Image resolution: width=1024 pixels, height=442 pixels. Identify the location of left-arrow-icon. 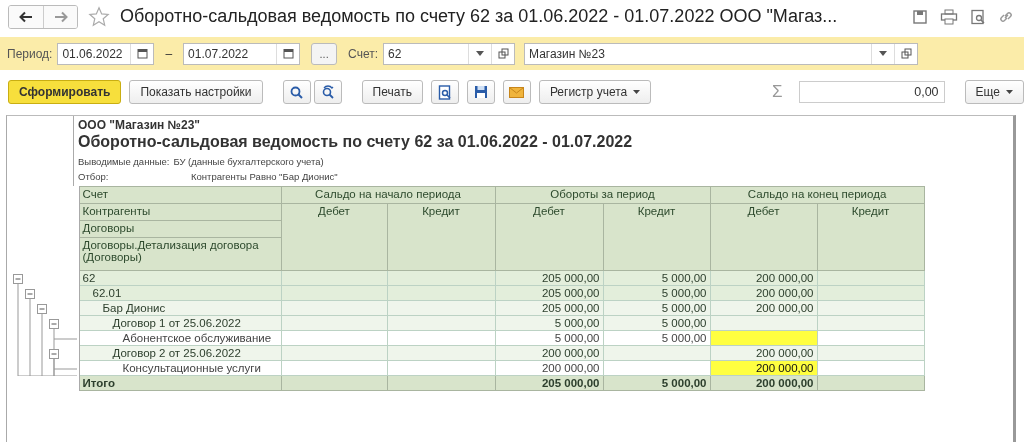
(26, 16).